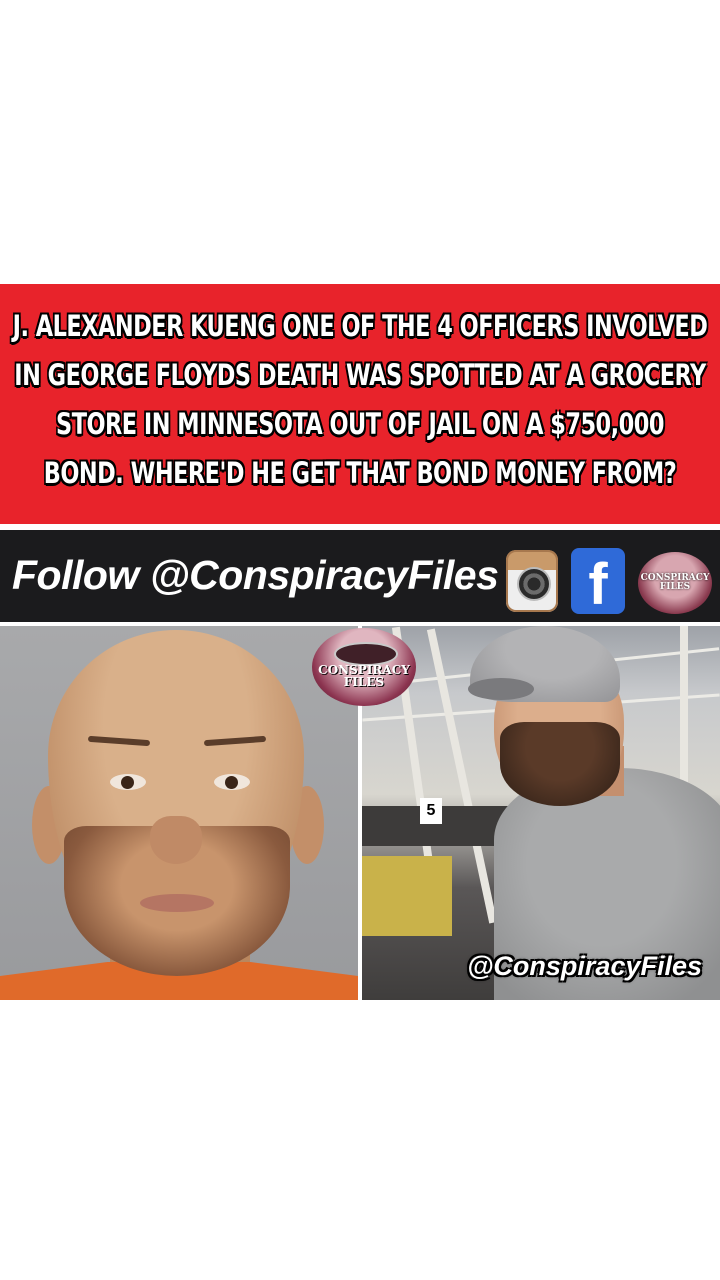  What do you see at coordinates (179, 813) in the screenshot?
I see `mugshot-photo` at bounding box center [179, 813].